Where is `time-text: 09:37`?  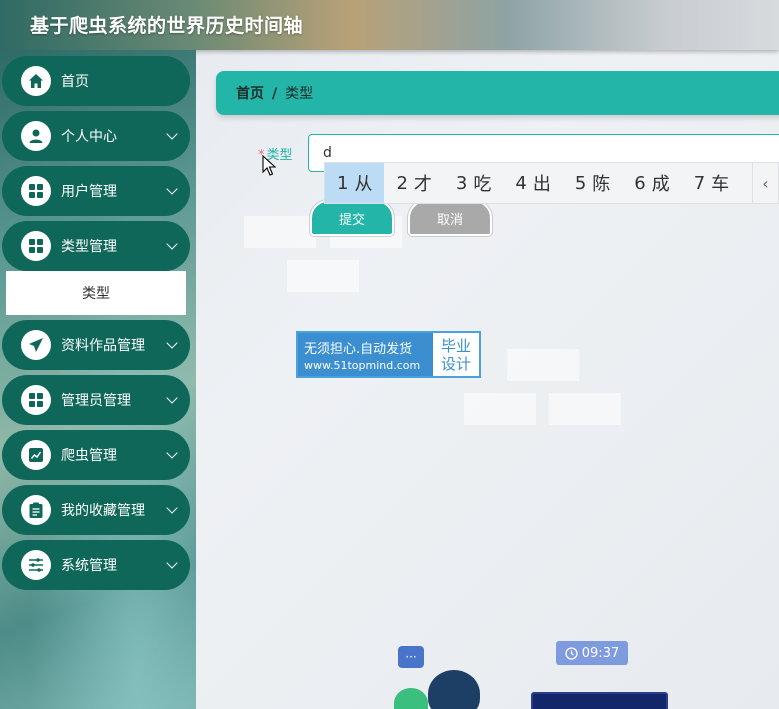
time-text: 09:37 is located at coordinates (600, 653).